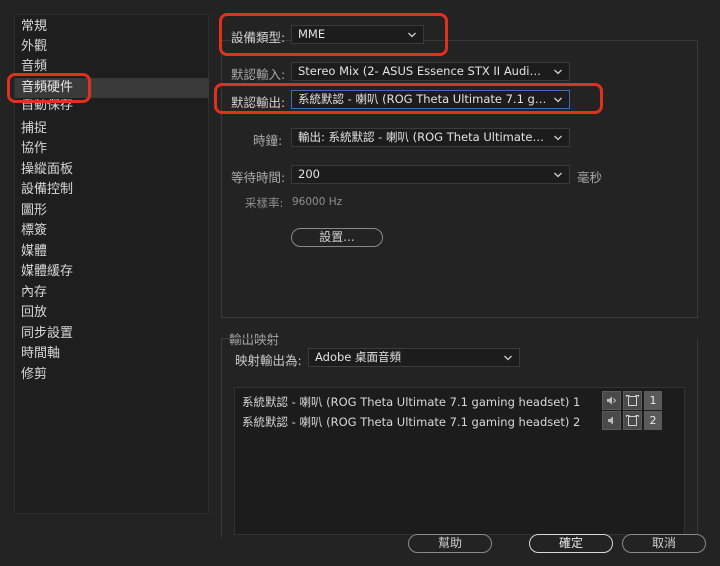 The width and height of the screenshot is (720, 566). Describe the element at coordinates (115, 149) in the screenshot. I see `sidebar-item-collaboration: 協作` at that location.